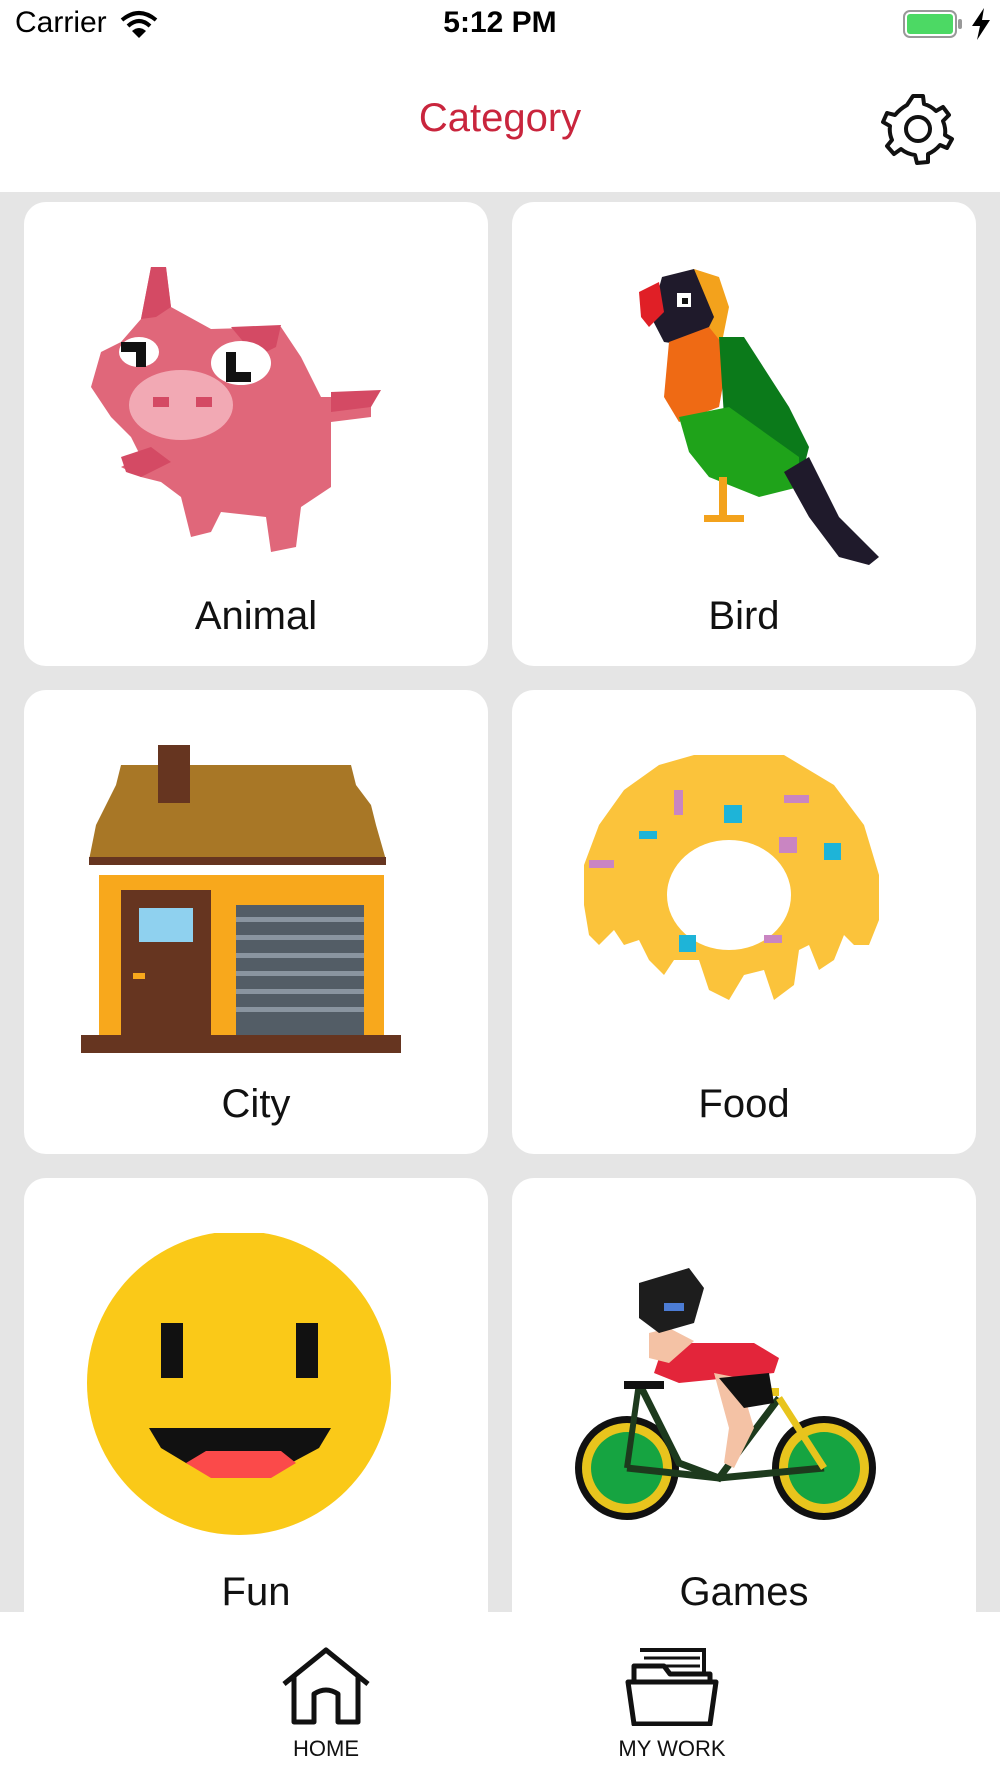 This screenshot has height=1778, width=1000. Describe the element at coordinates (672, 1748) in the screenshot. I see `tab-label: MY WORK` at that location.